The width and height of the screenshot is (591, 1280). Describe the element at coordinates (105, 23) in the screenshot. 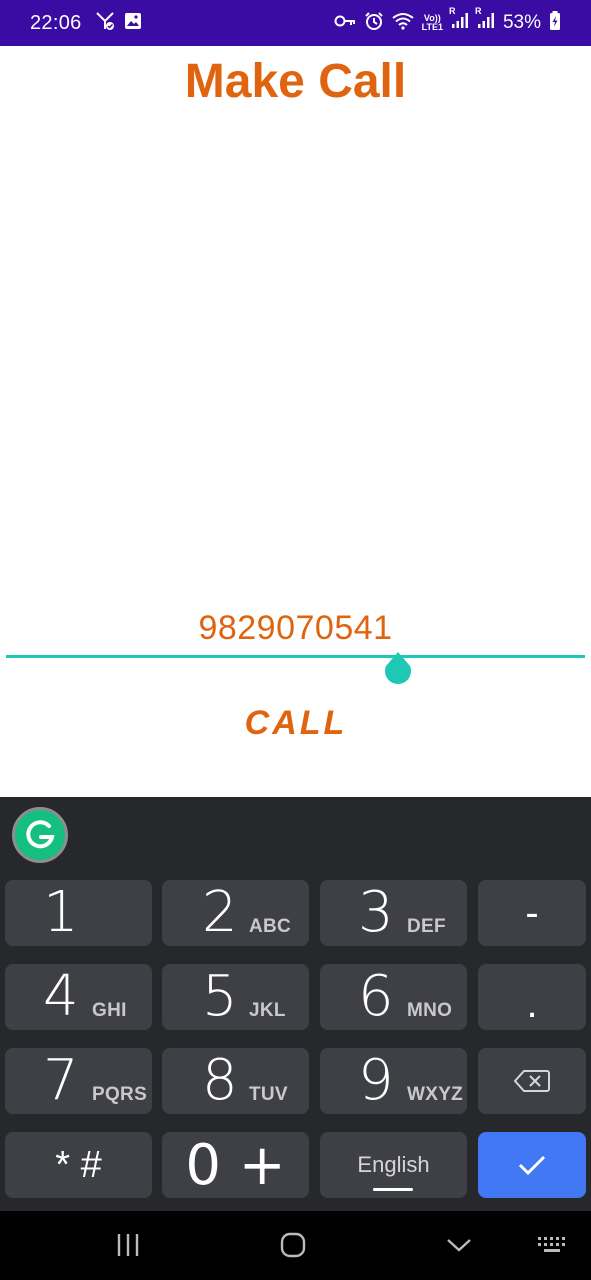

I see `signal-share-icon` at that location.